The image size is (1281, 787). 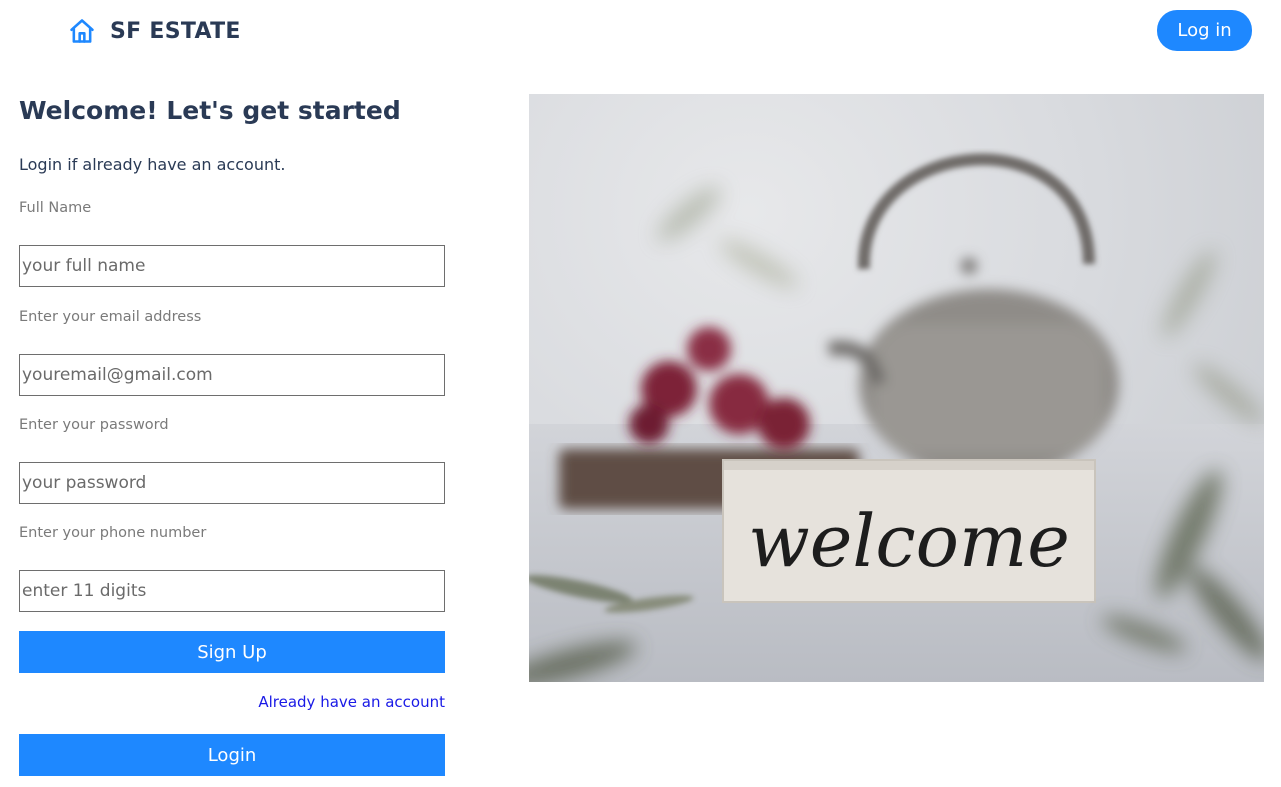 I want to click on already-have-account-link: Already have an account, so click(x=351, y=702).